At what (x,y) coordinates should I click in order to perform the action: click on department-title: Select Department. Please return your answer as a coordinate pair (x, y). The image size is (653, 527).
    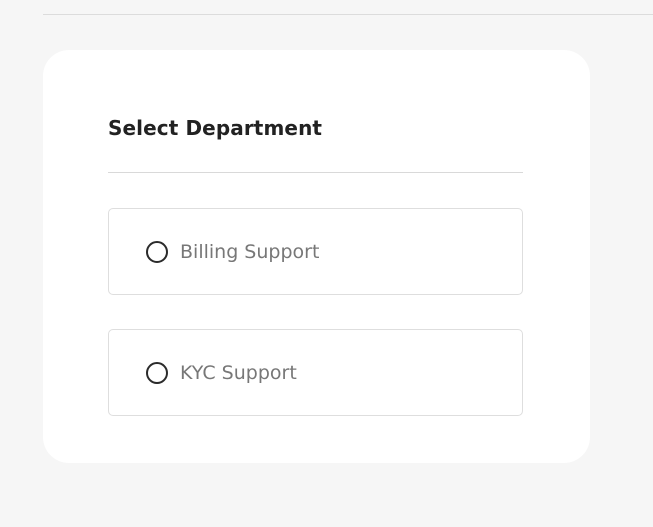
    Looking at the image, I should click on (215, 128).